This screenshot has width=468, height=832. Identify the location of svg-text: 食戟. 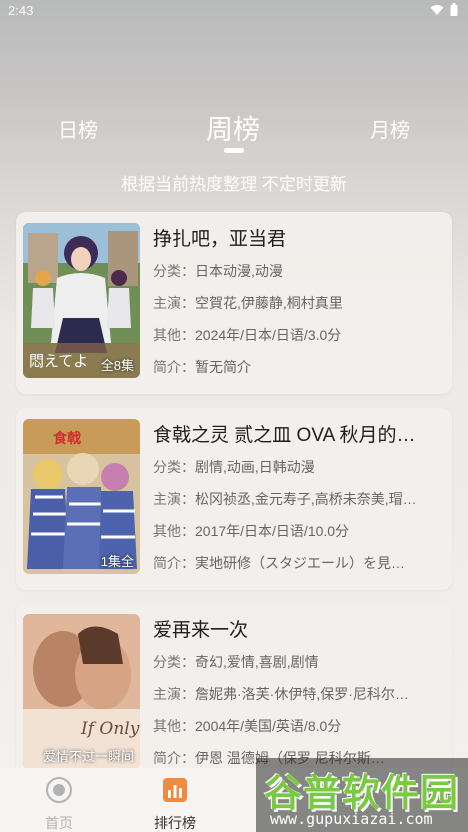
(67, 438).